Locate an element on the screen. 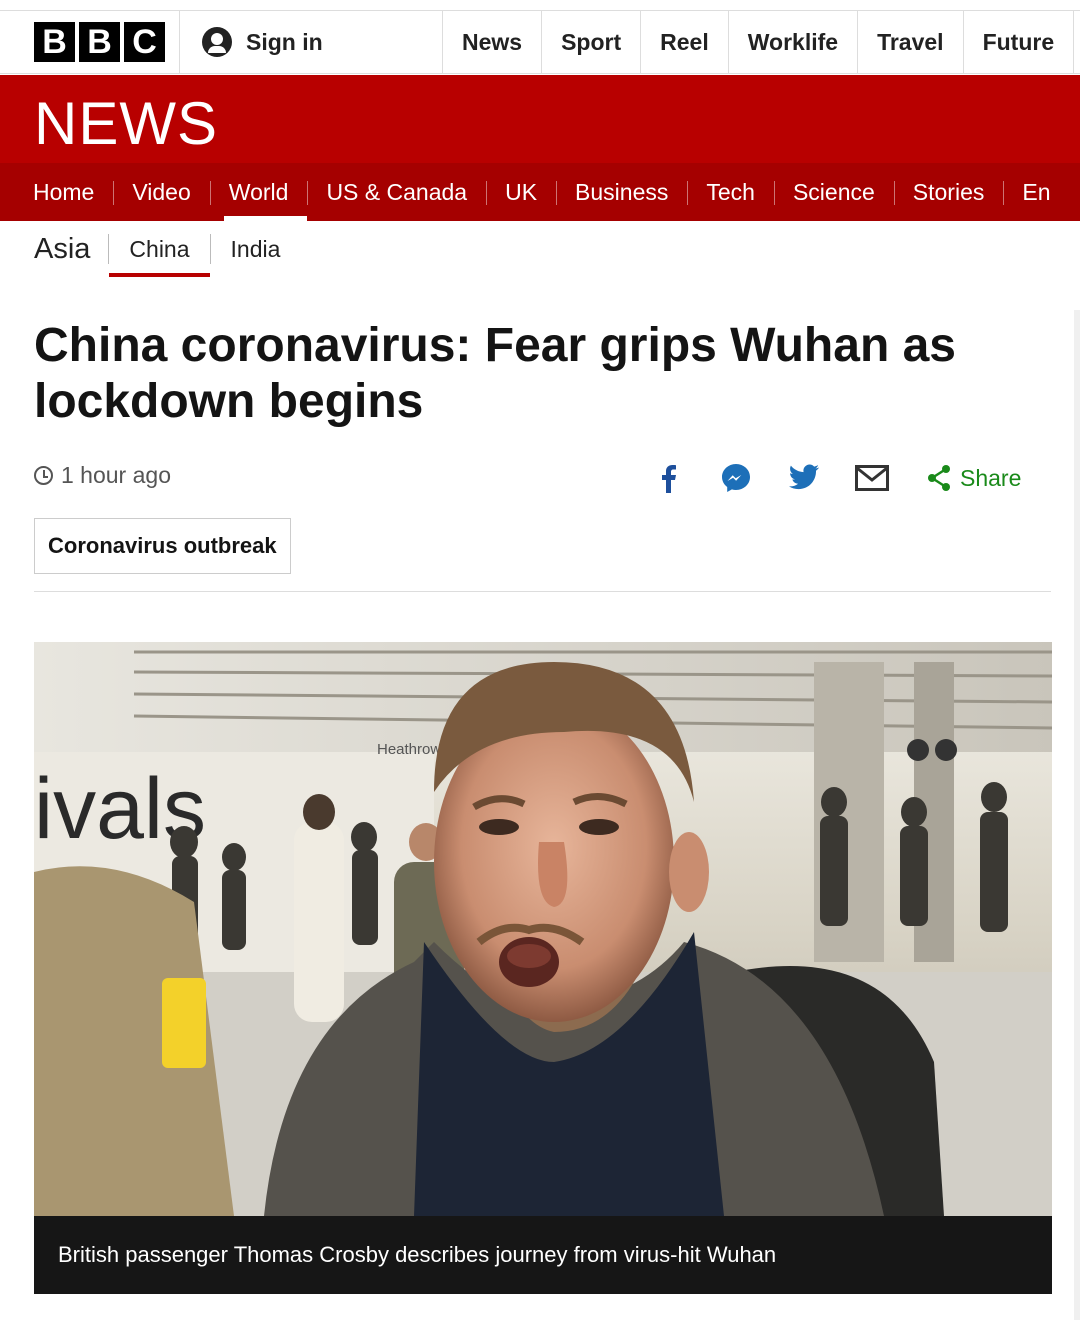  page-scrollbar is located at coordinates (1077, 815).